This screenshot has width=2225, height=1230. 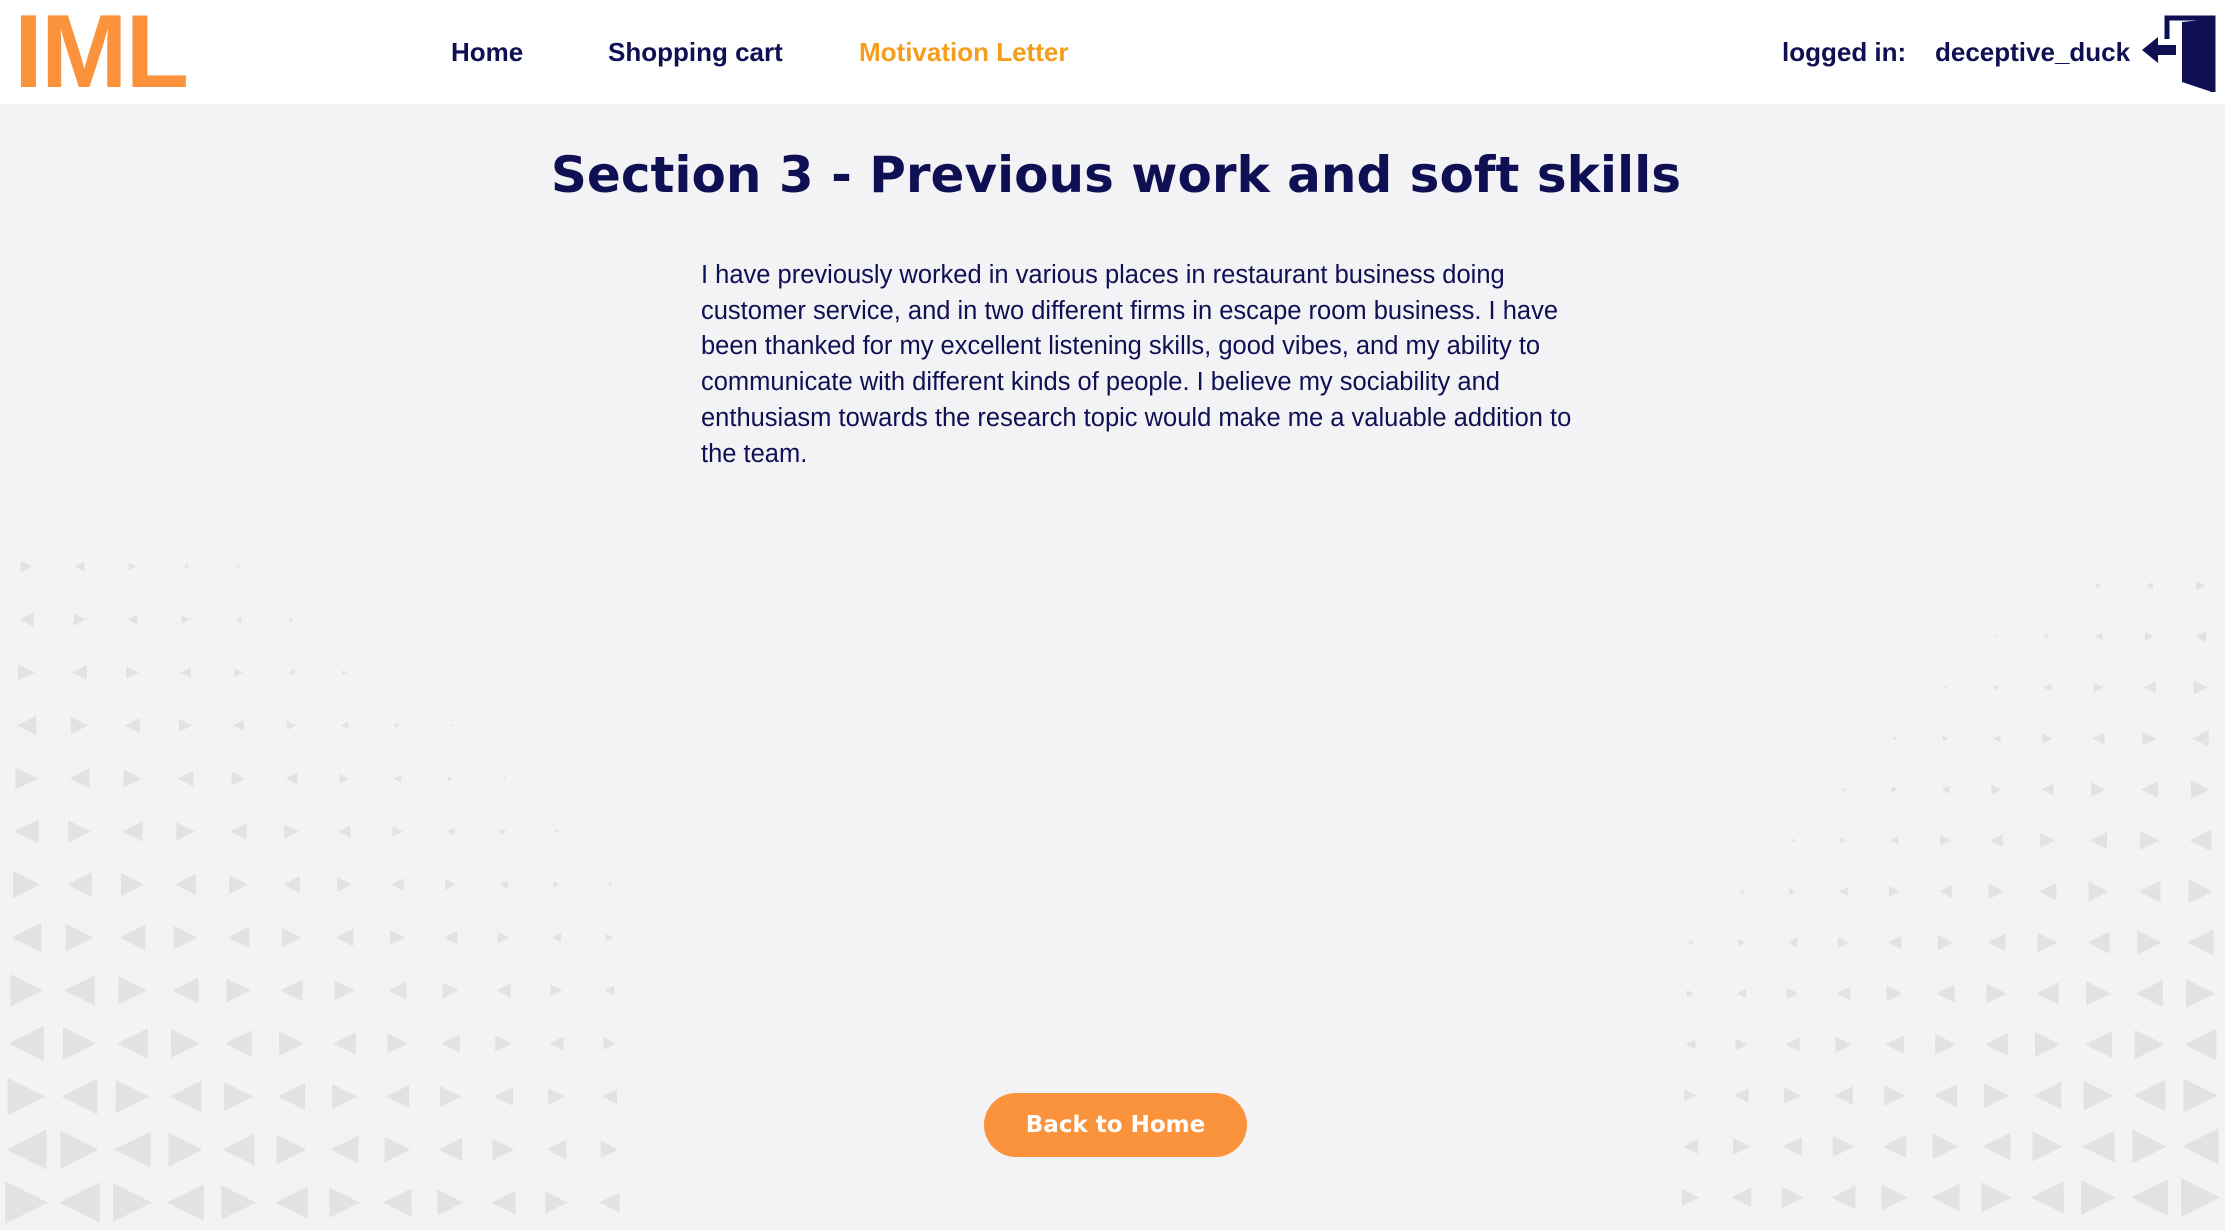 I want to click on logout-button, so click(x=2178, y=52).